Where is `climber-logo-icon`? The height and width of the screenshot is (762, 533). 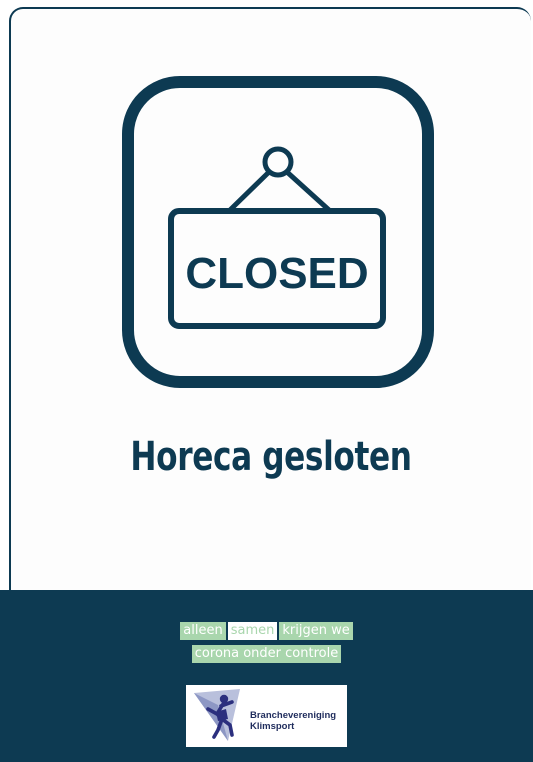
climber-logo-icon is located at coordinates (217, 715).